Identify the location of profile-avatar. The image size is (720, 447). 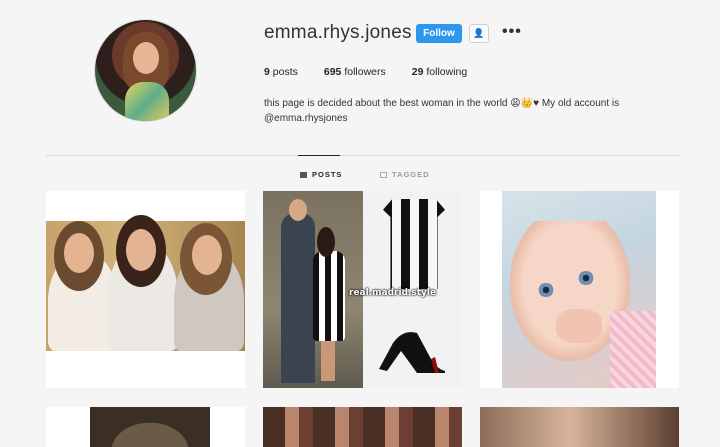
(145, 70).